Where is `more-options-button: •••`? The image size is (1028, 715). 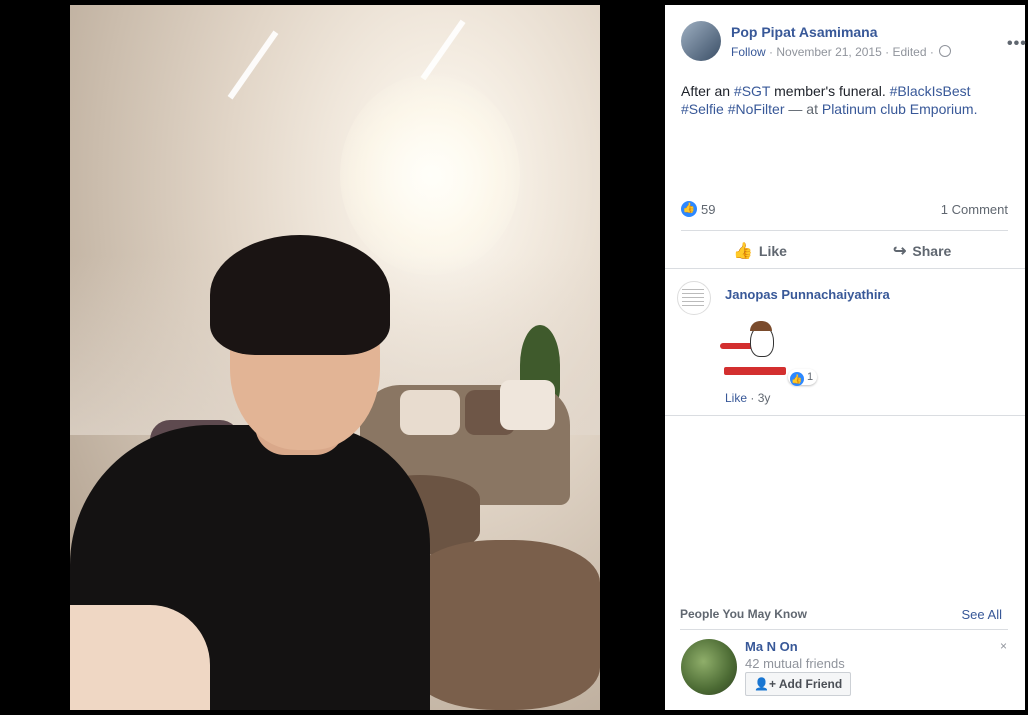 more-options-button: ••• is located at coordinates (1017, 44).